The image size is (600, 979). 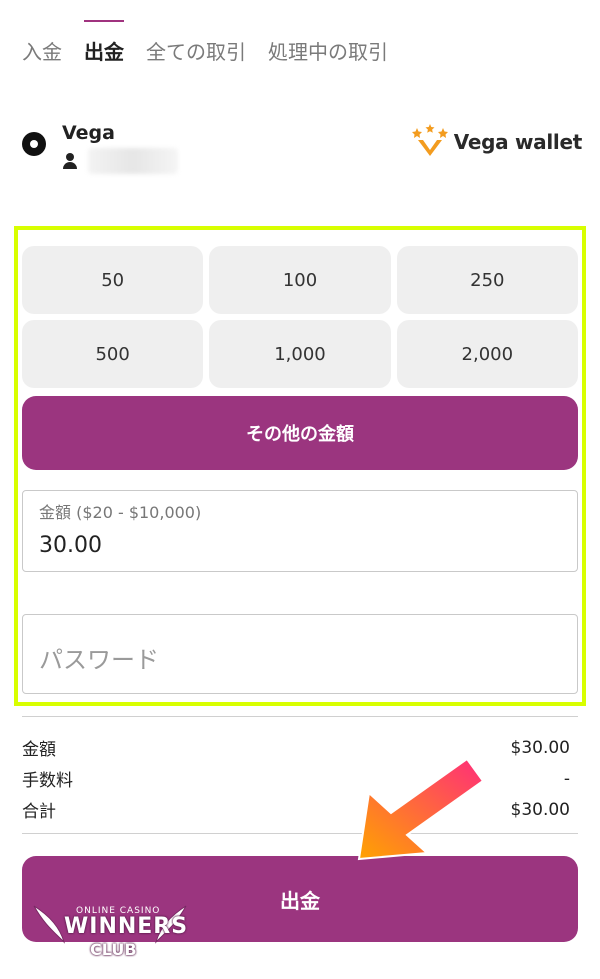 What do you see at coordinates (113, 280) in the screenshot?
I see `amount-option-button: 50` at bounding box center [113, 280].